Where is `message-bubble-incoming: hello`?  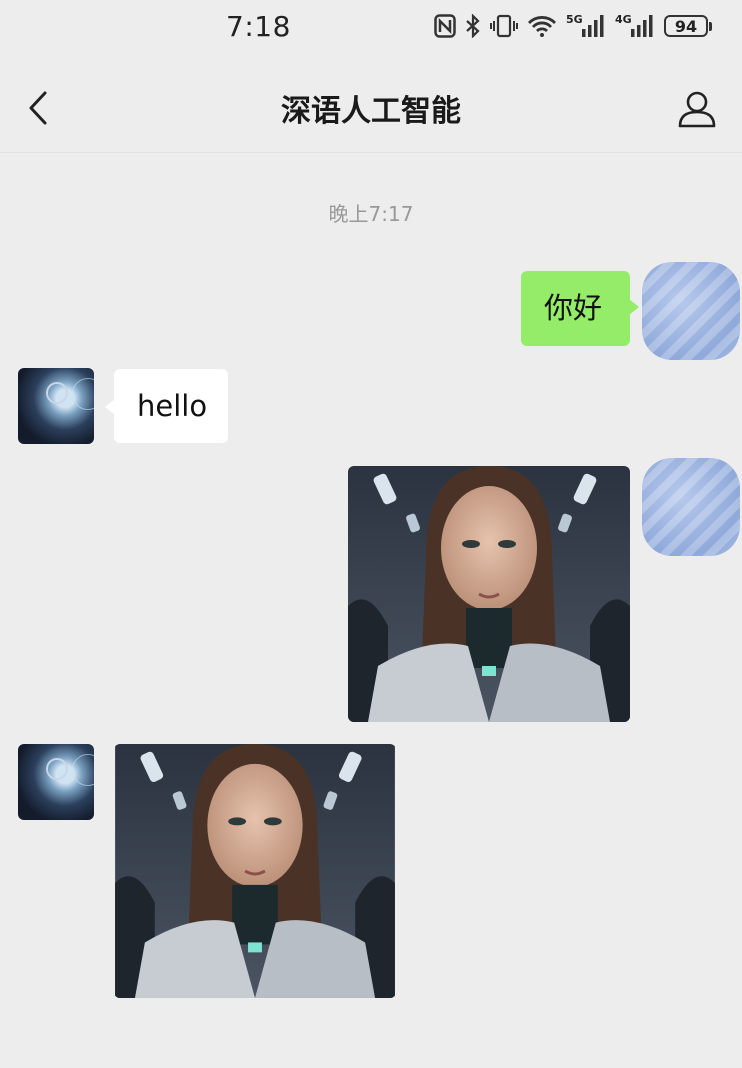
message-bubble-incoming: hello is located at coordinates (166, 406).